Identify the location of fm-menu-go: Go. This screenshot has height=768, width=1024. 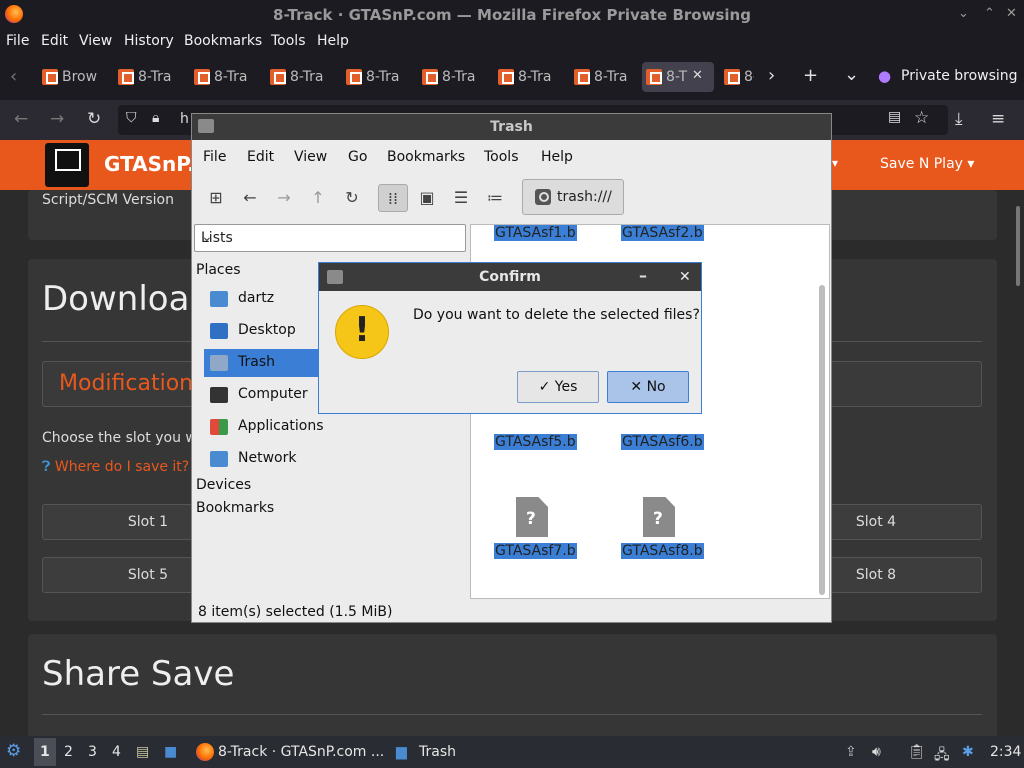
(357, 157).